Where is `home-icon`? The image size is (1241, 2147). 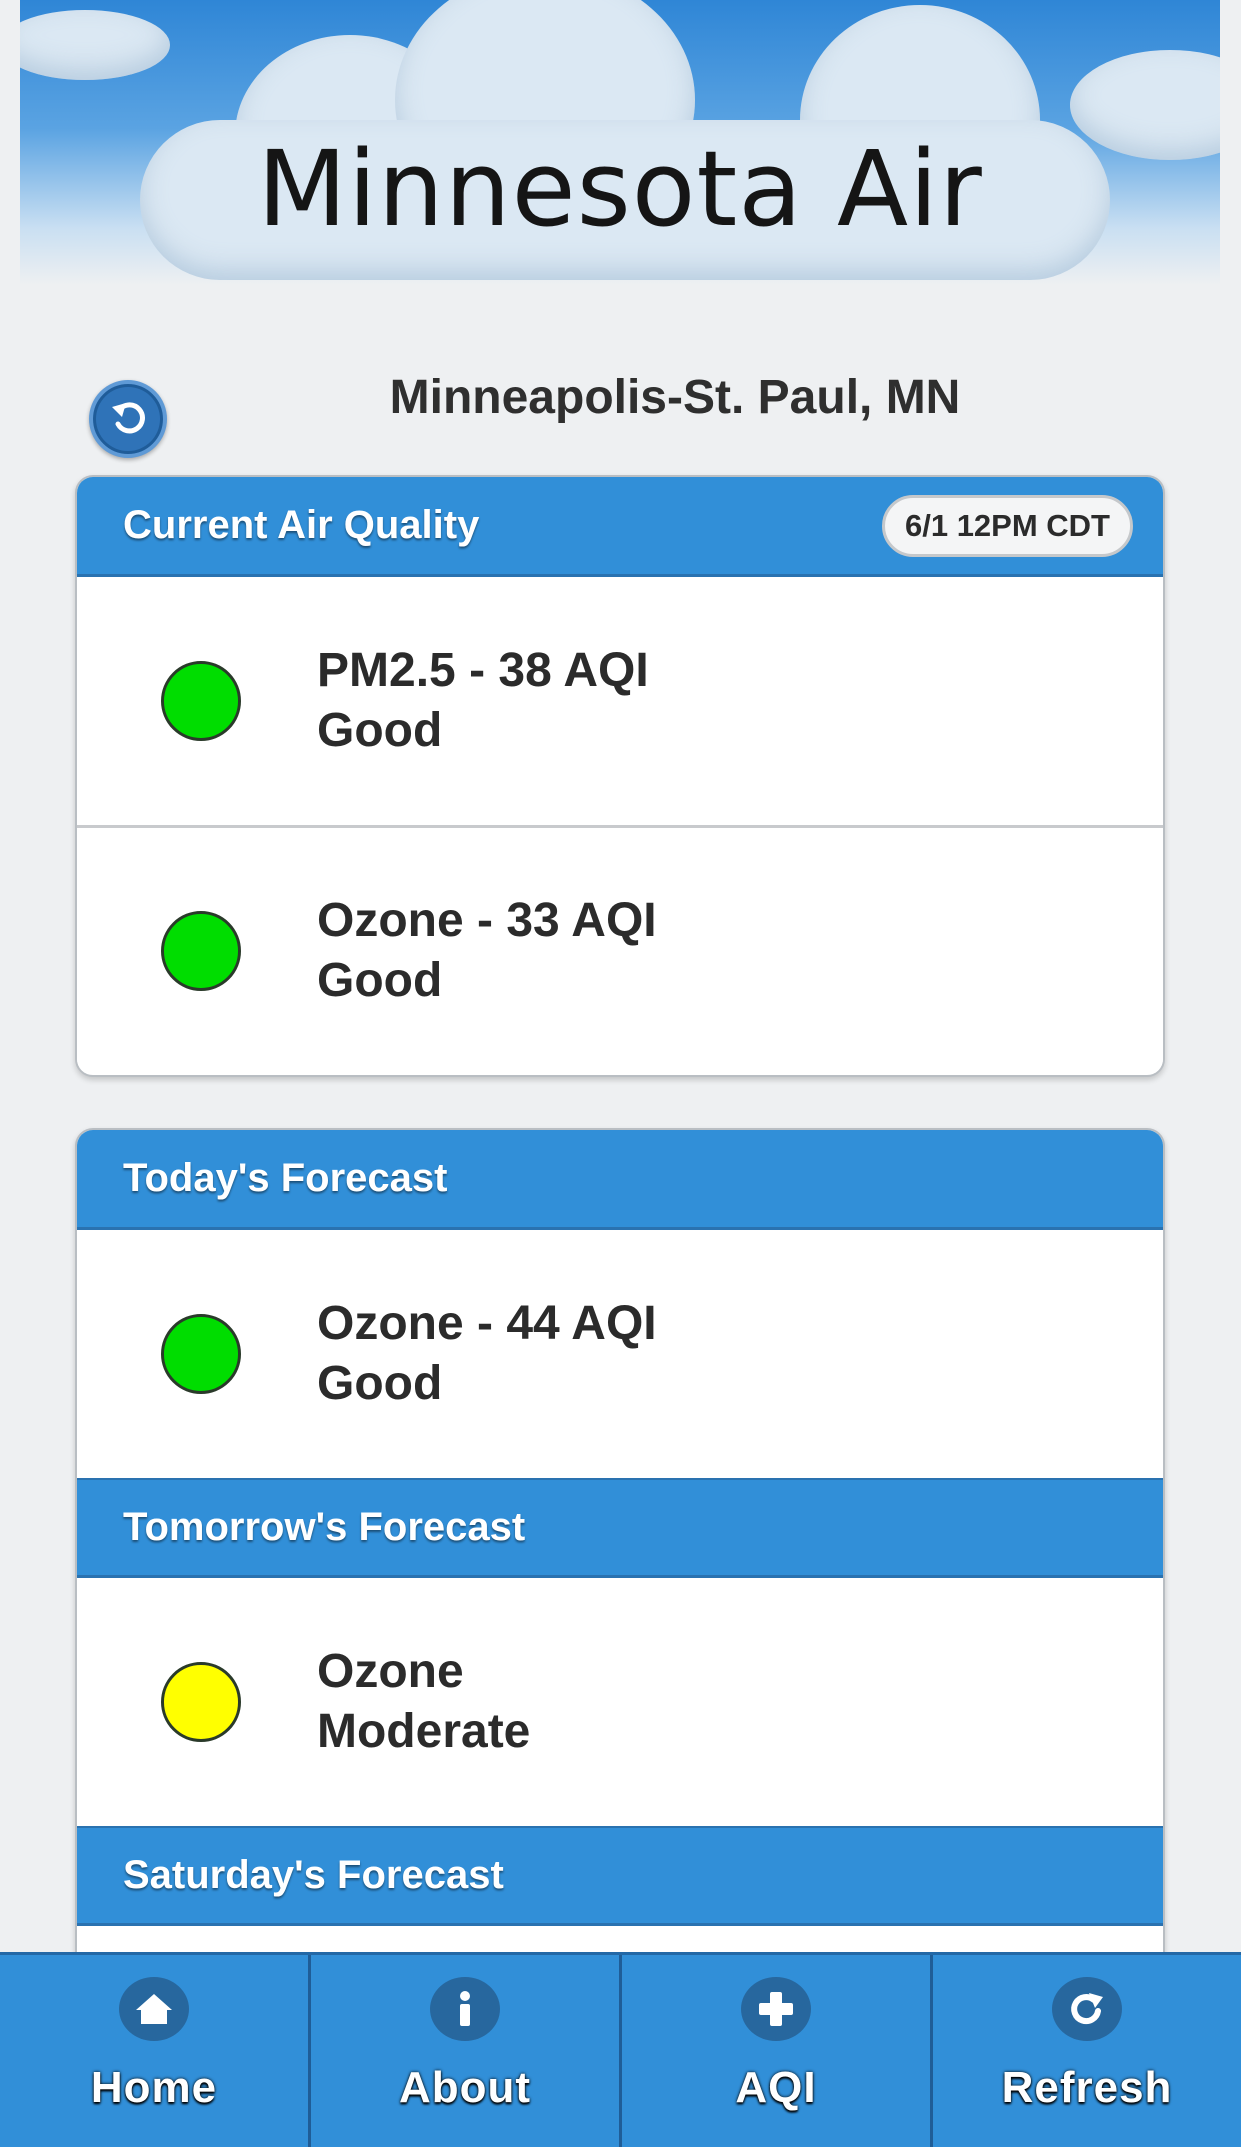 home-icon is located at coordinates (154, 2009).